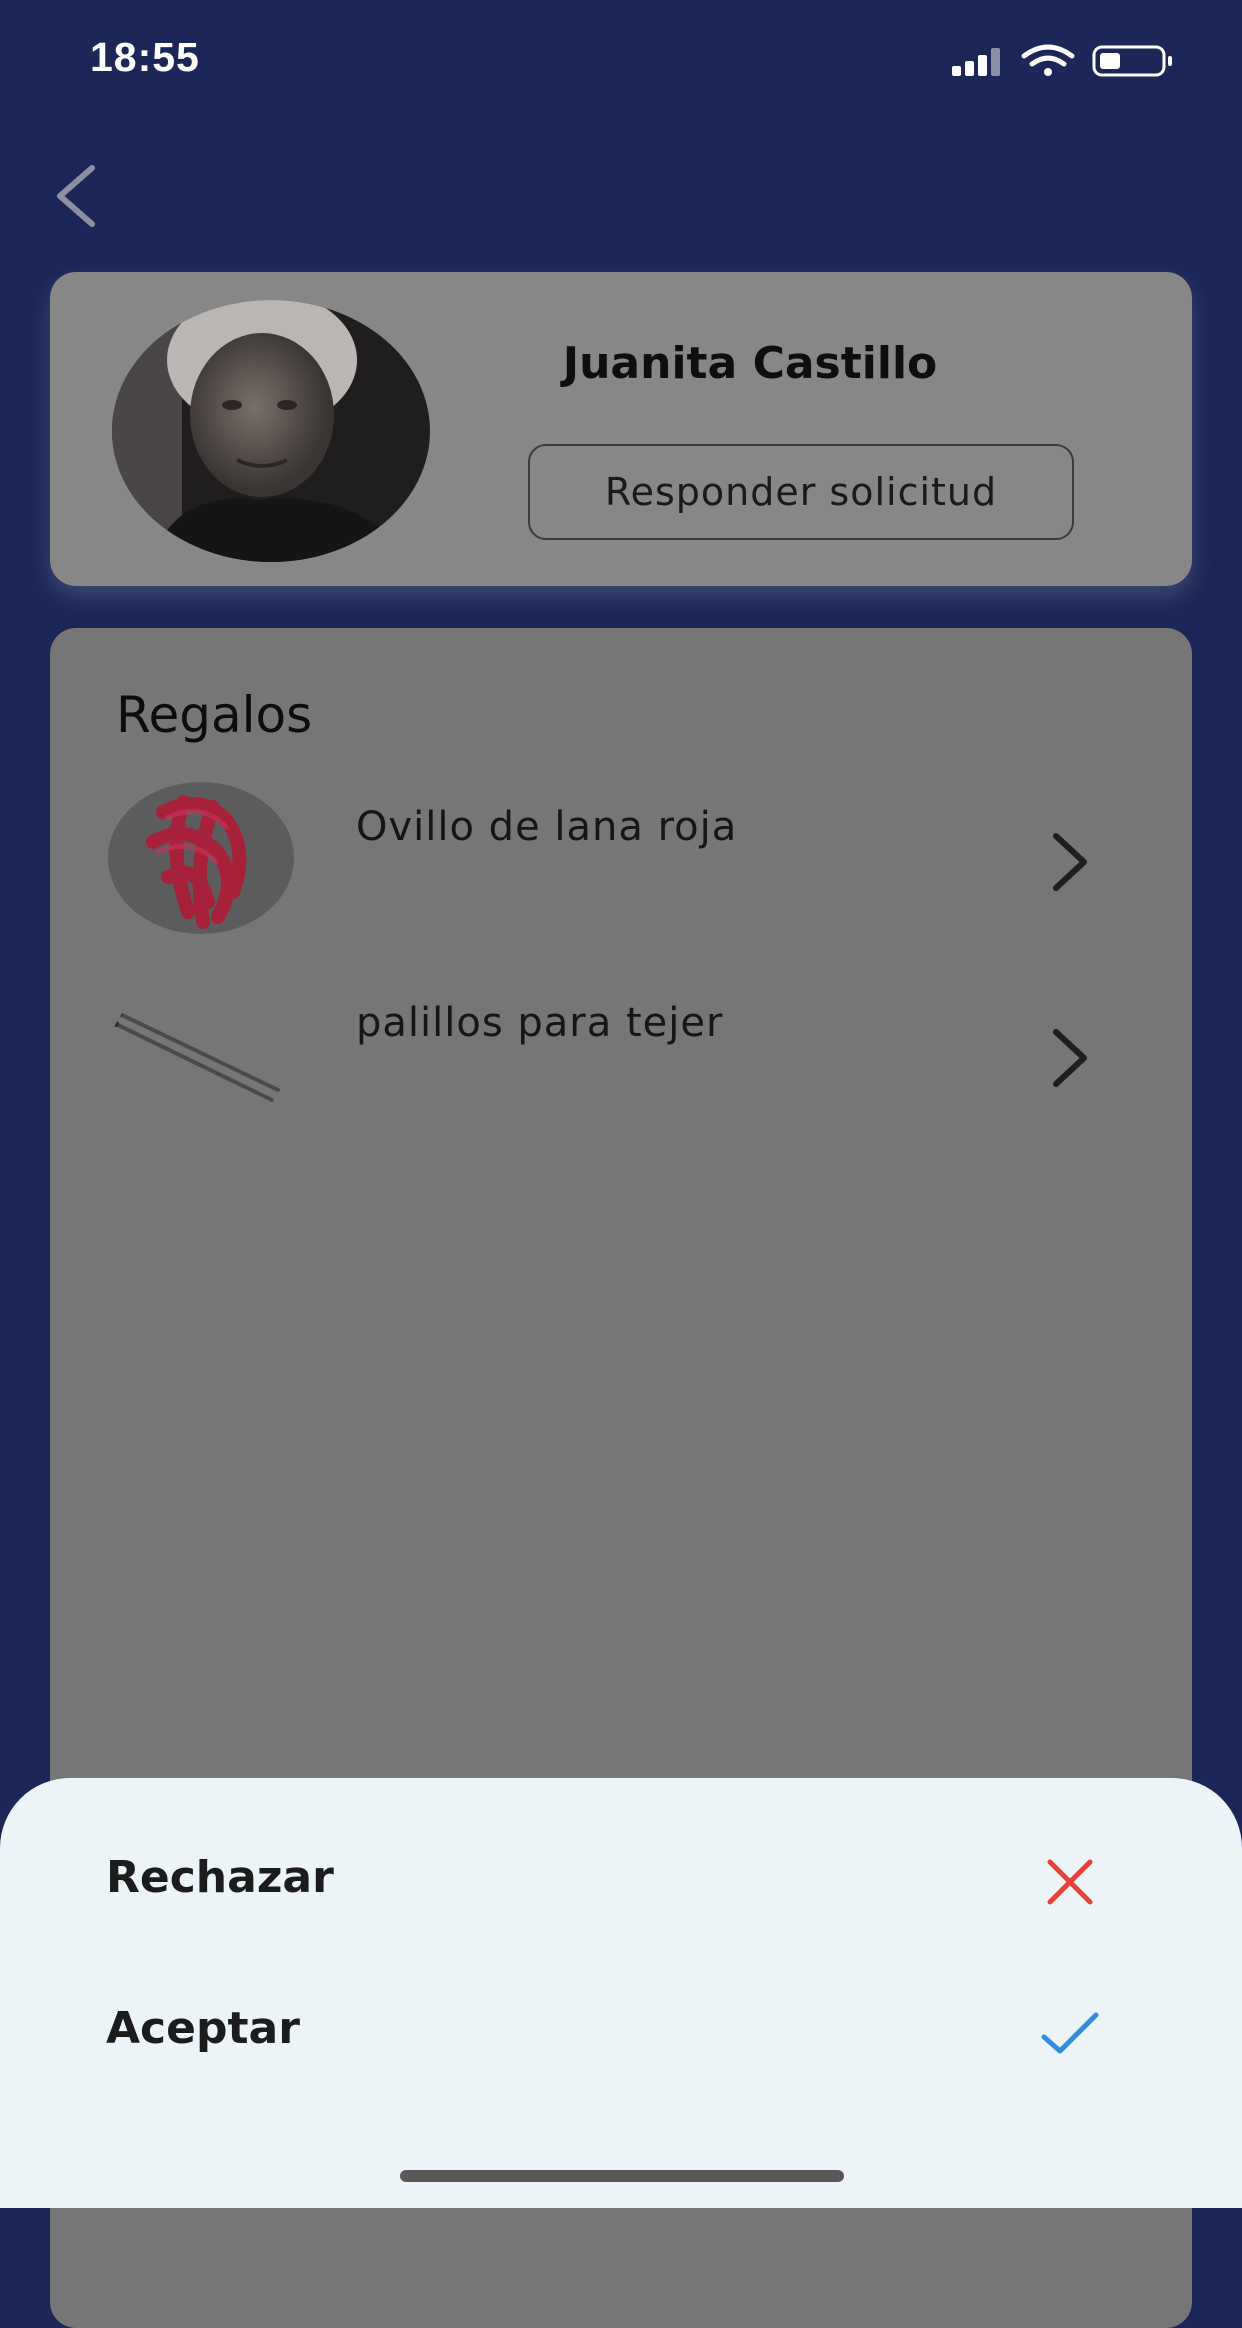 Image resolution: width=1242 pixels, height=2328 pixels. I want to click on avatar, so click(271, 431).